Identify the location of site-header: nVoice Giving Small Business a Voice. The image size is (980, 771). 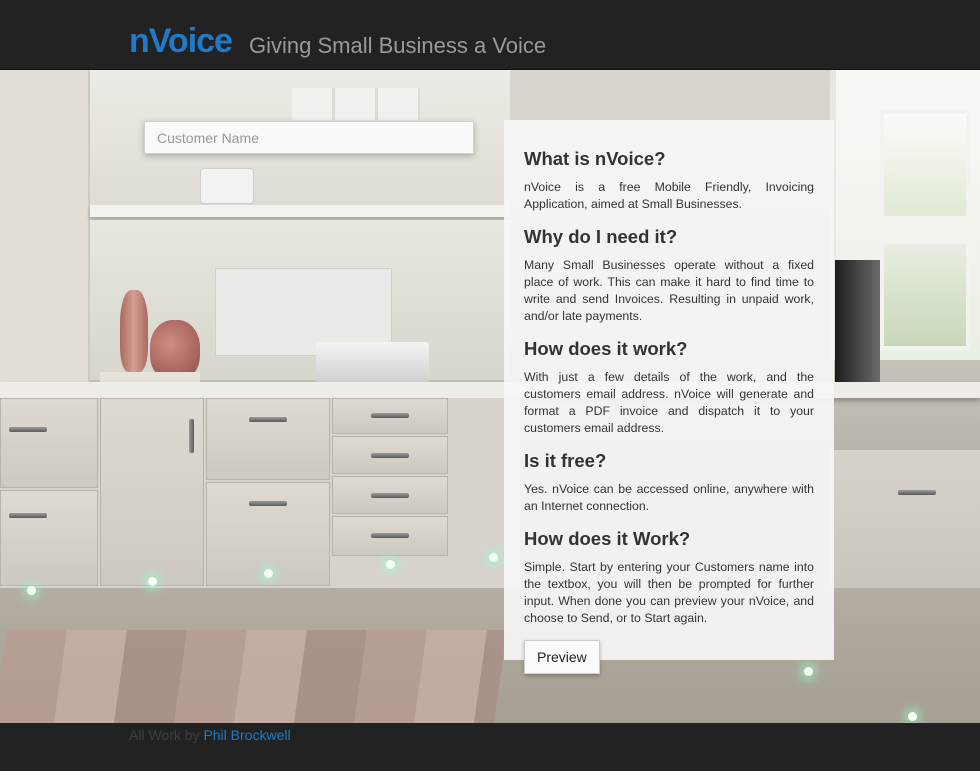
(490, 35).